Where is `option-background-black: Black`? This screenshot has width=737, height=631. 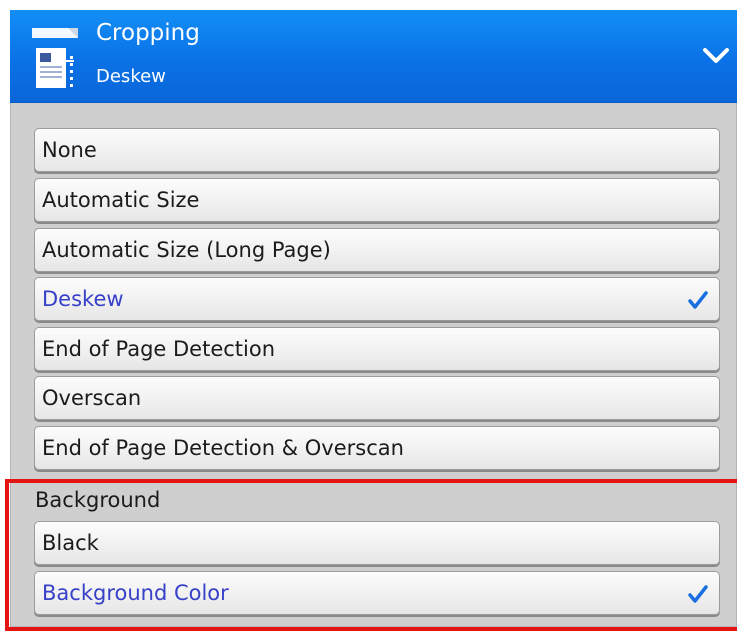 option-background-black: Black is located at coordinates (377, 543).